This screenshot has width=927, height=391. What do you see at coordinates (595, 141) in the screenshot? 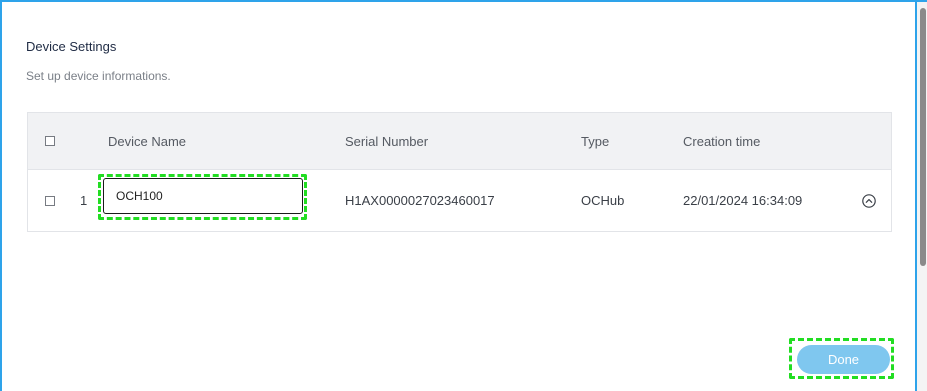
I see `column-header-type: Type` at bounding box center [595, 141].